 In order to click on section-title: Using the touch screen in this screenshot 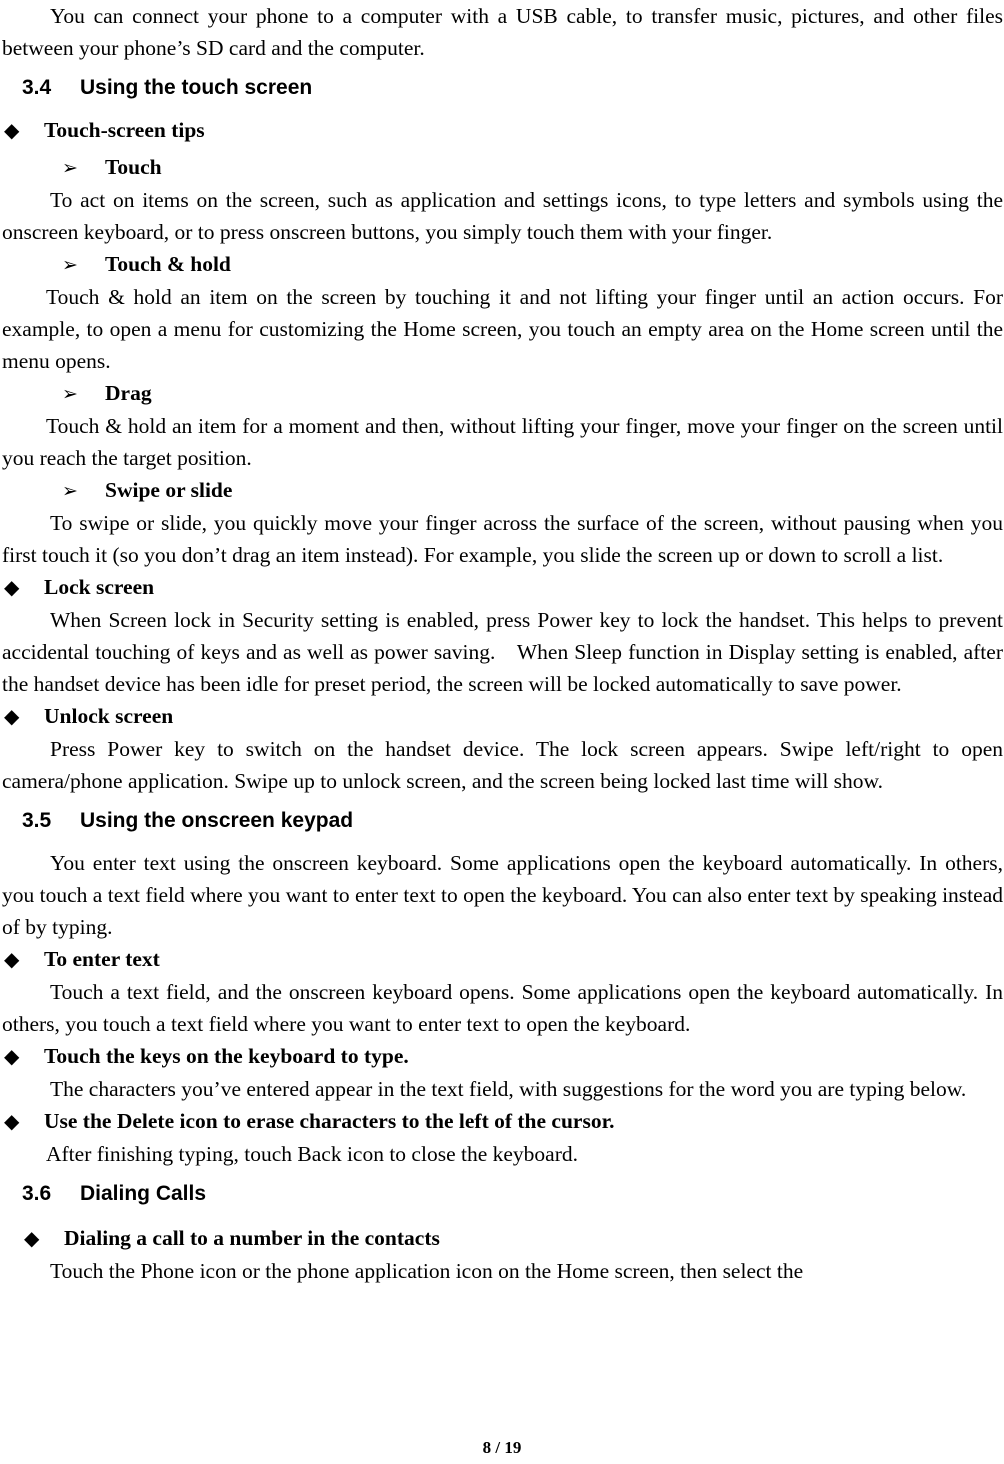, I will do `click(196, 87)`.